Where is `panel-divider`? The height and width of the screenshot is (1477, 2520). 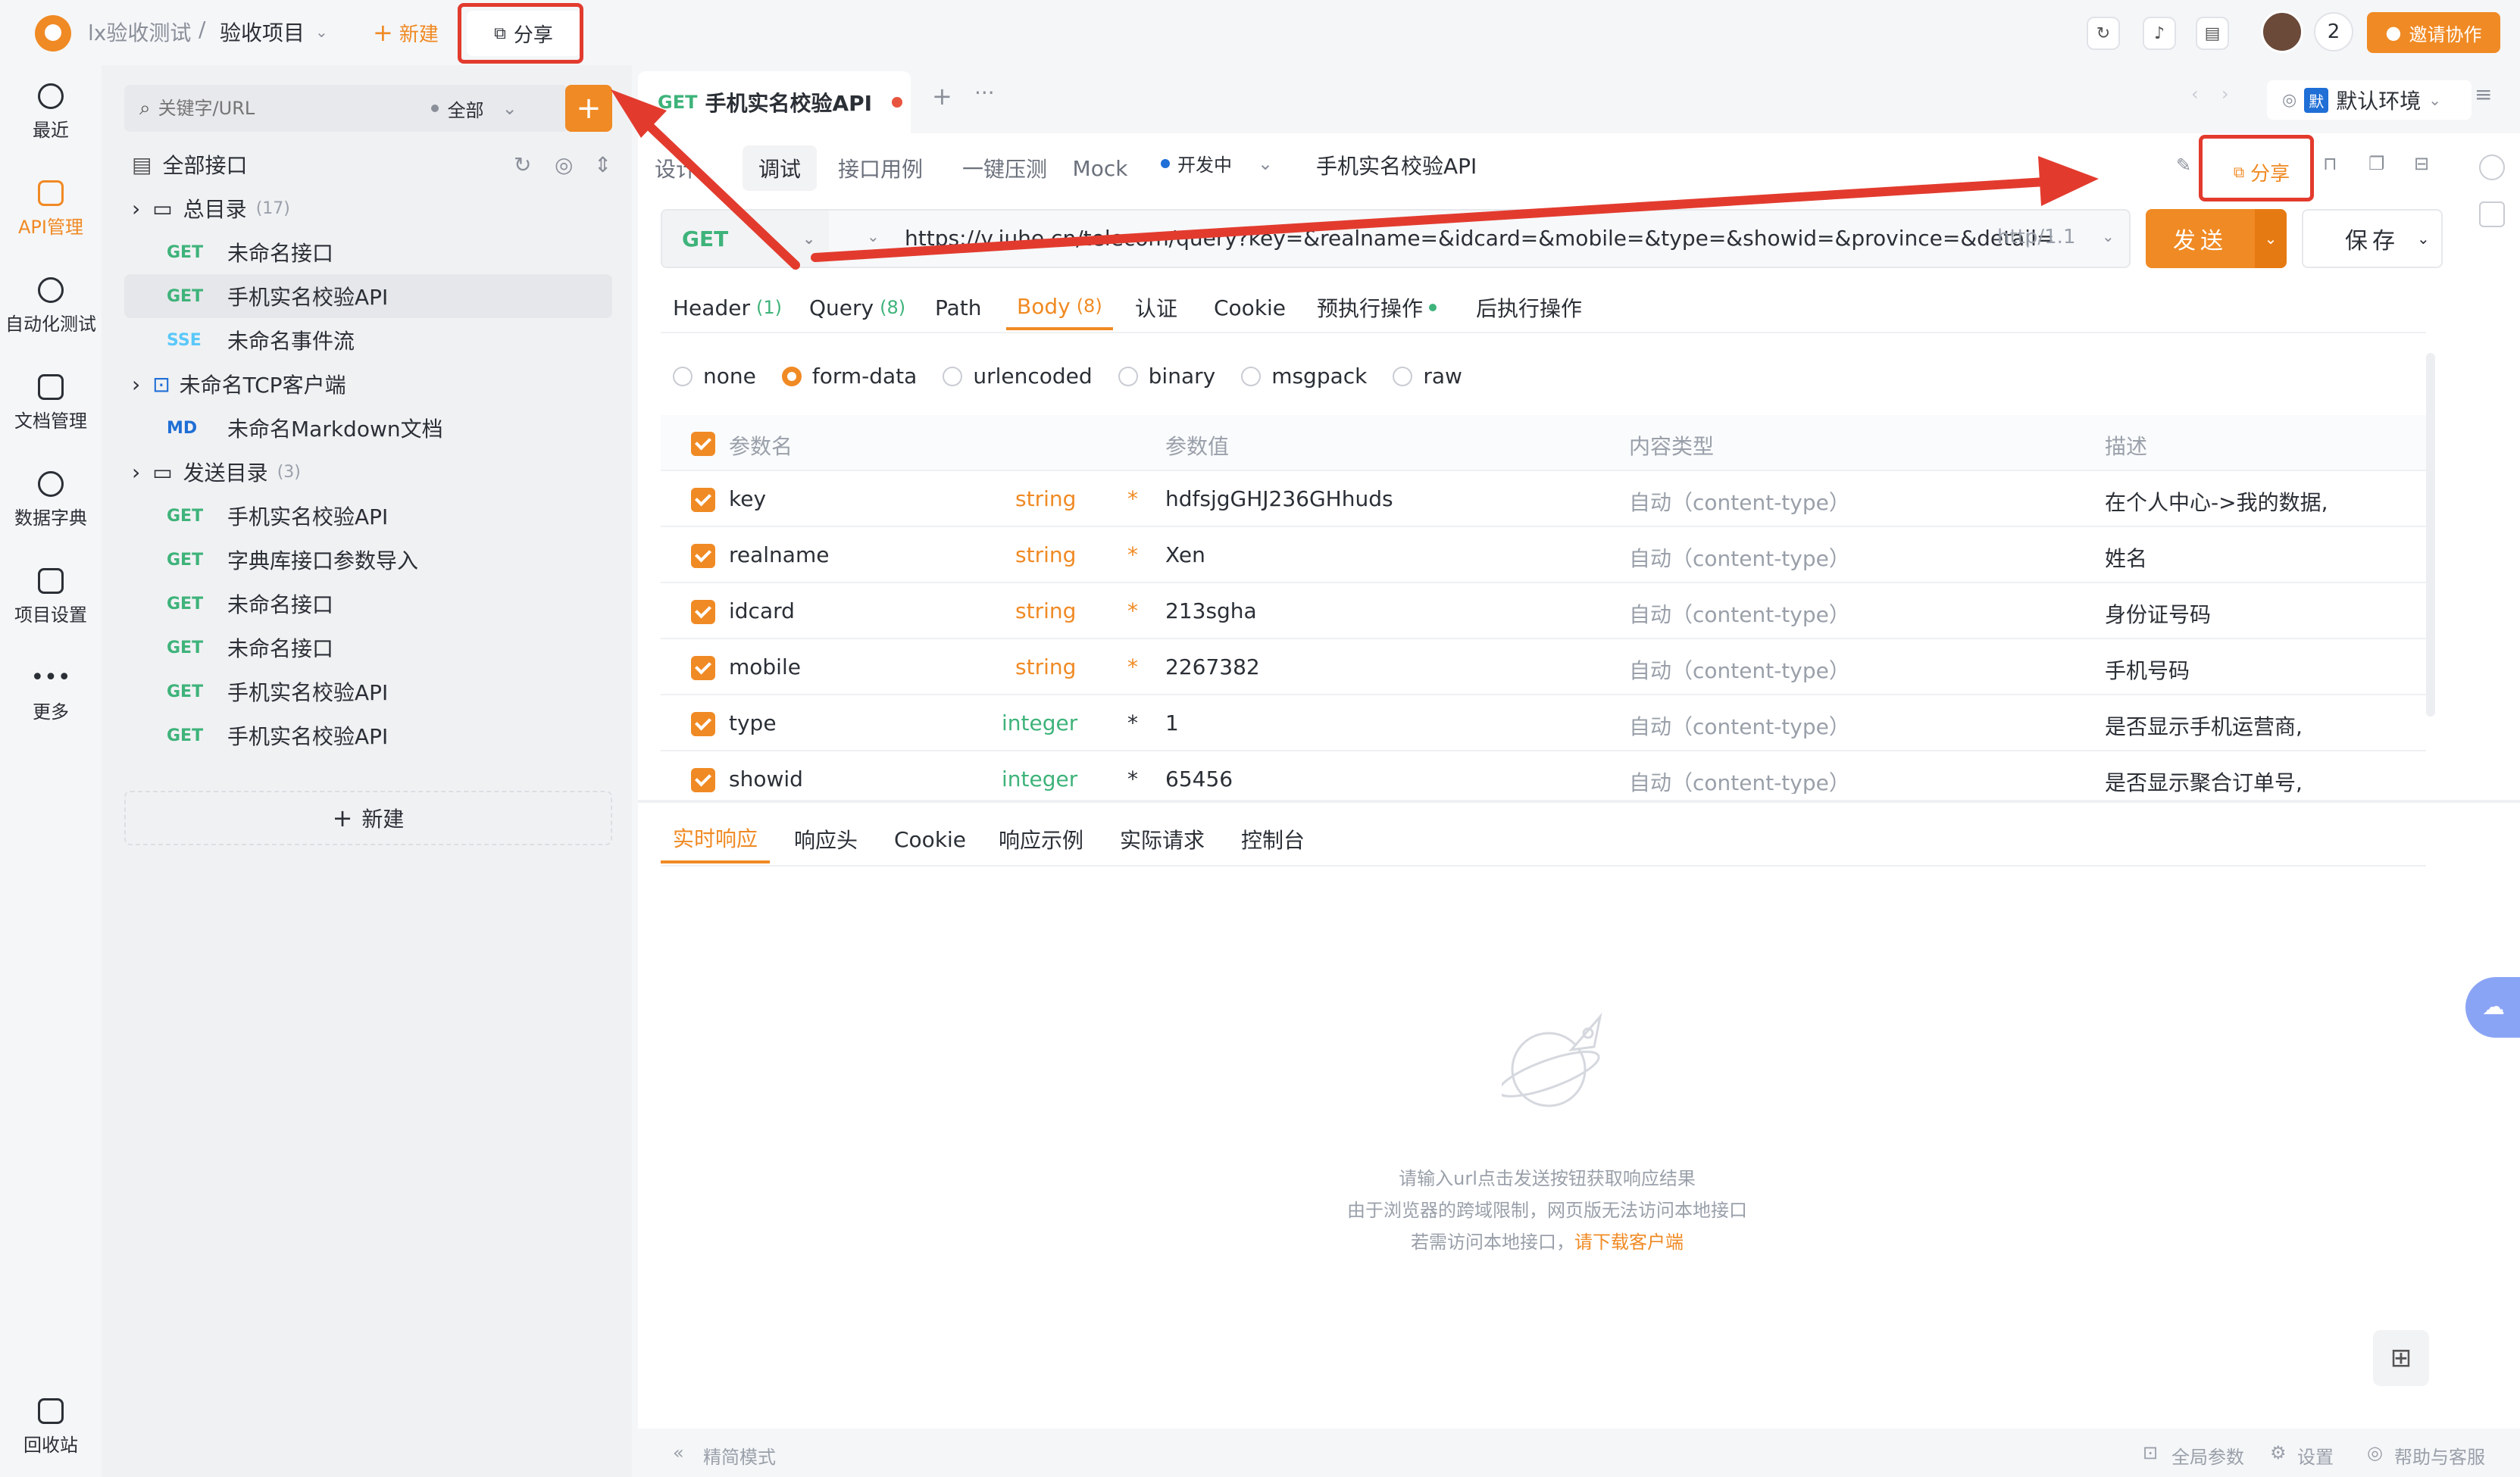 panel-divider is located at coordinates (1579, 802).